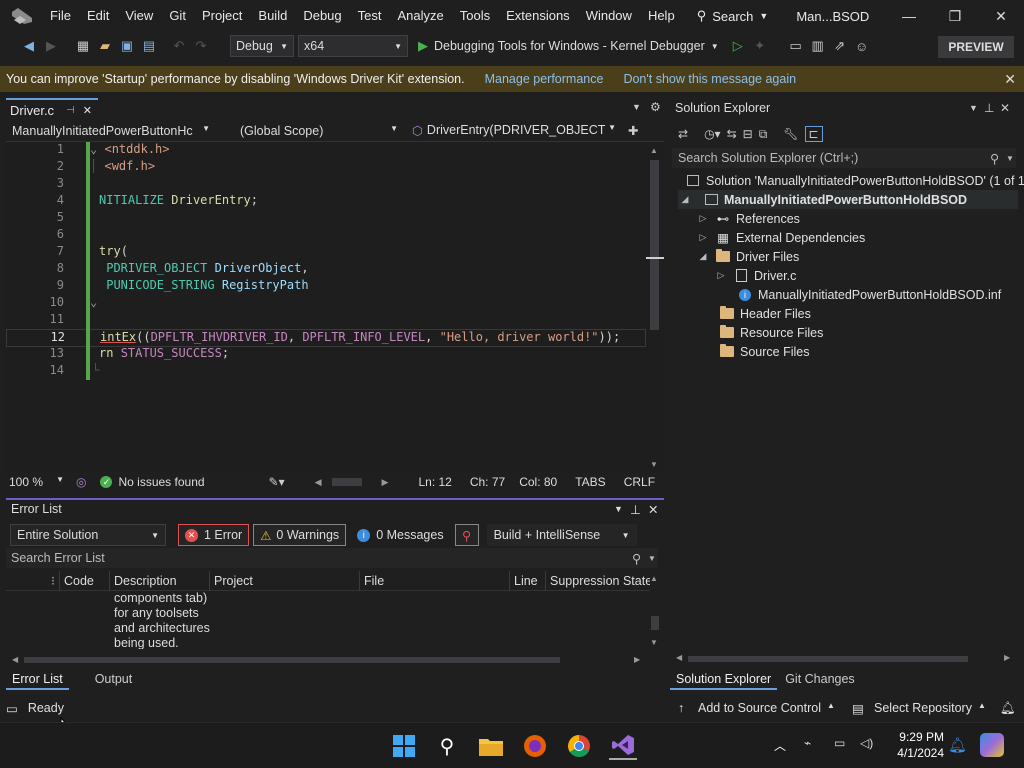 This screenshot has width=1024, height=768. Describe the element at coordinates (201, 46) in the screenshot. I see `redo-icon: ↷` at that location.